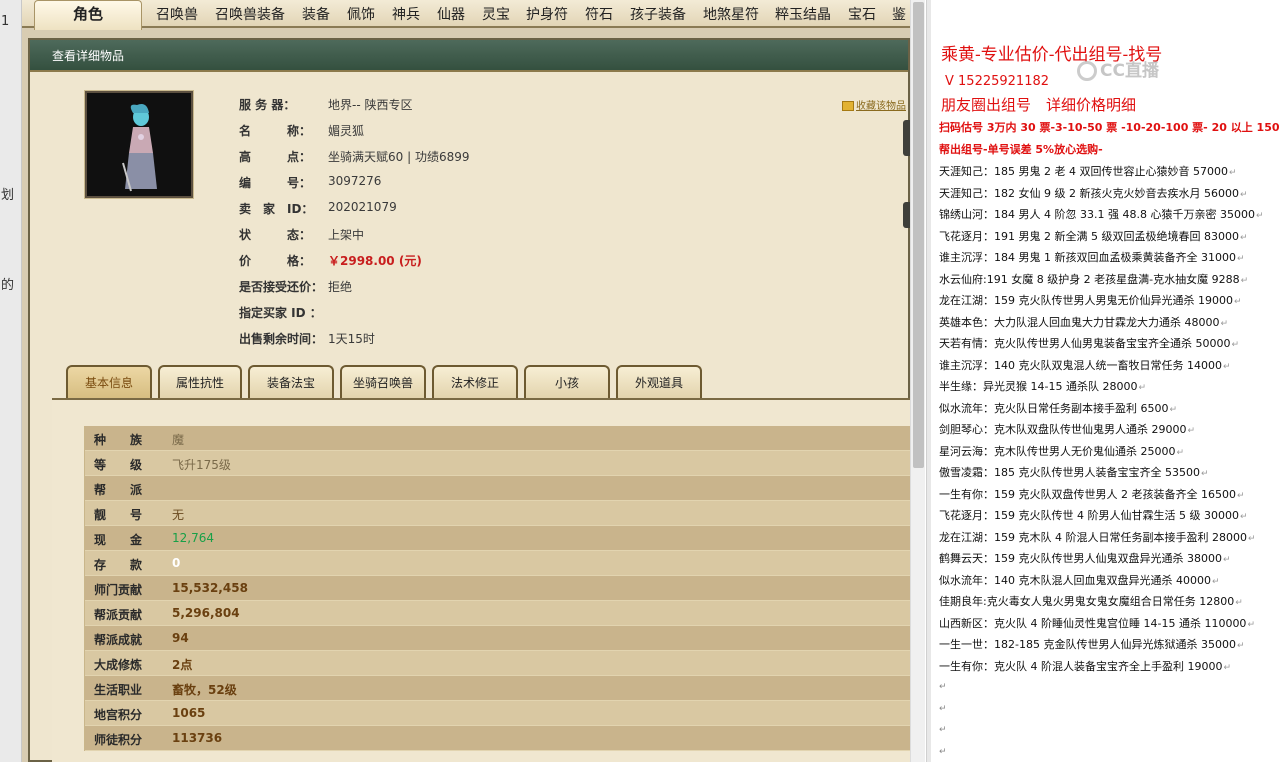 The height and width of the screenshot is (762, 1280). Describe the element at coordinates (250, 14) in the screenshot. I see `tab-summon-equipment: 召唤兽装备` at that location.